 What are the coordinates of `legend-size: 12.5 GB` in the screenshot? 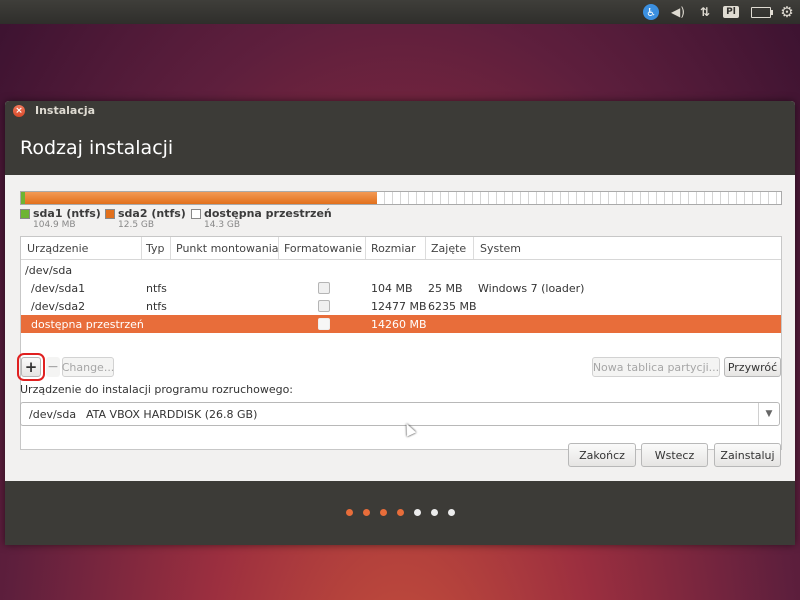 It's located at (136, 225).